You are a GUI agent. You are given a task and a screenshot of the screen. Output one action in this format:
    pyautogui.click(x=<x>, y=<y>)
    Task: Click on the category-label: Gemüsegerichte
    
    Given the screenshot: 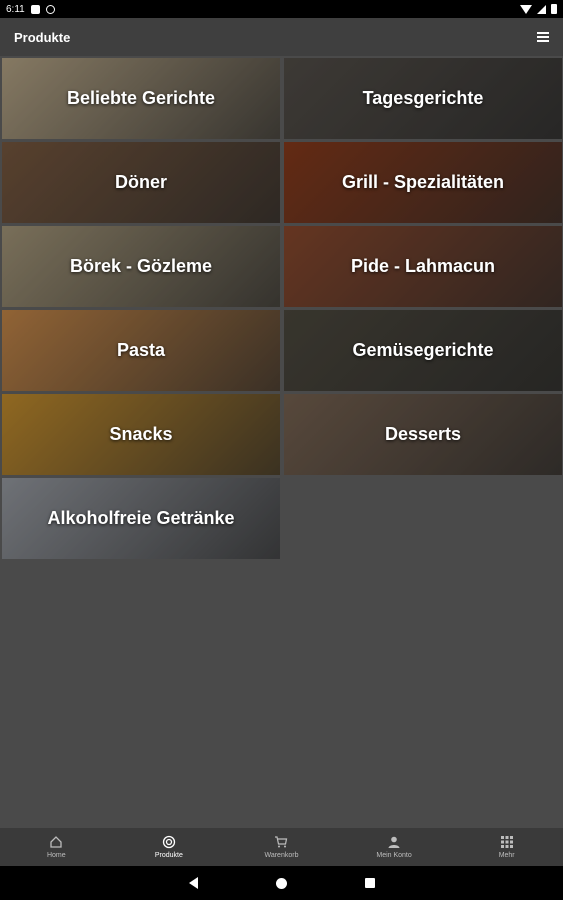 What is the action you would take?
    pyautogui.click(x=423, y=350)
    